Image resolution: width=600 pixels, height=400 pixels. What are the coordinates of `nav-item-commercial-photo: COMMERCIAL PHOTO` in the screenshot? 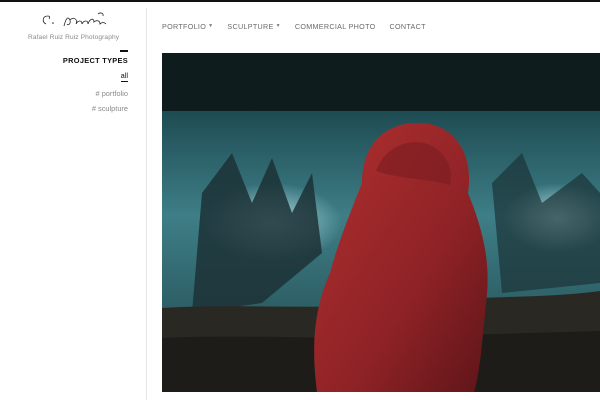 It's located at (335, 26).